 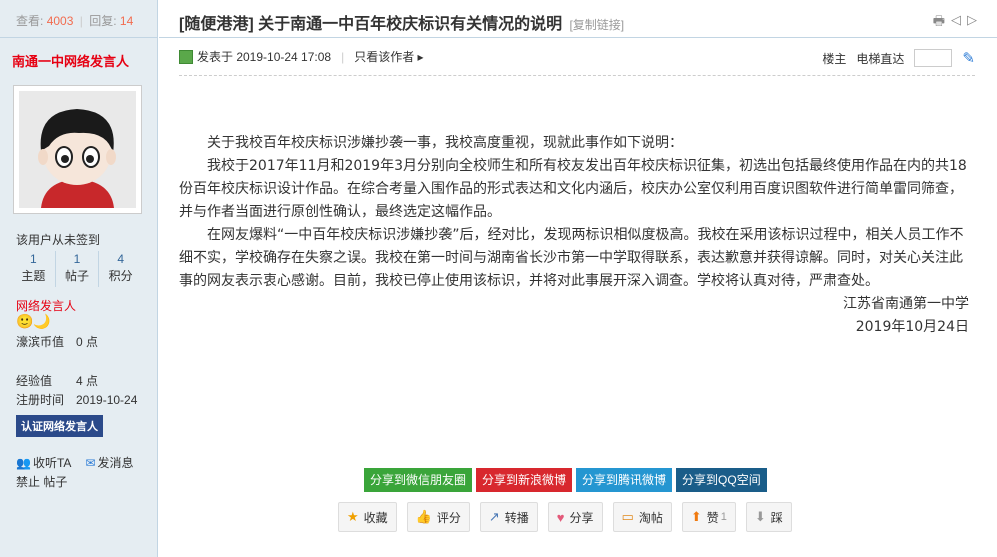 I want to click on exp-row: 经验值 4 点, so click(x=57, y=381).